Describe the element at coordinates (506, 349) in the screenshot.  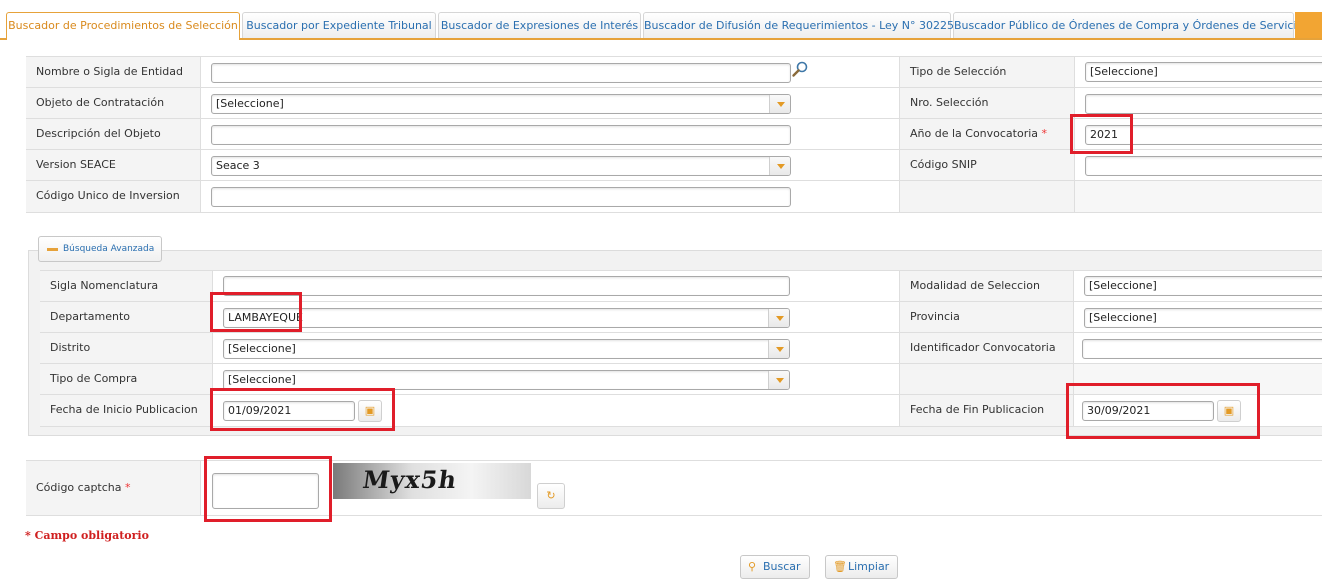
I see `distrito-select: [Seleccione]` at that location.